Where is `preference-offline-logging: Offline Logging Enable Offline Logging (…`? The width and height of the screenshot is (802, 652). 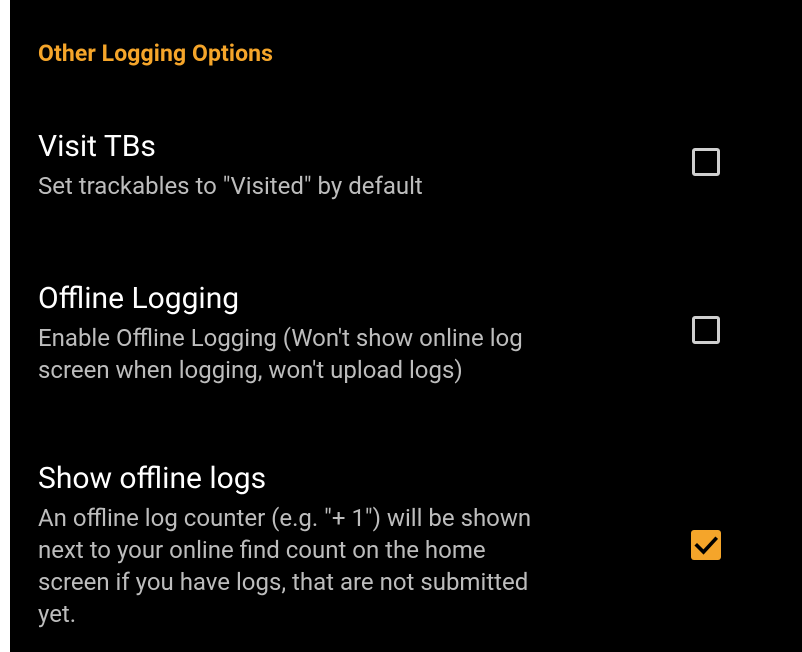
preference-offline-logging: Offline Logging Enable Offline Logging (… is located at coordinates (348, 333).